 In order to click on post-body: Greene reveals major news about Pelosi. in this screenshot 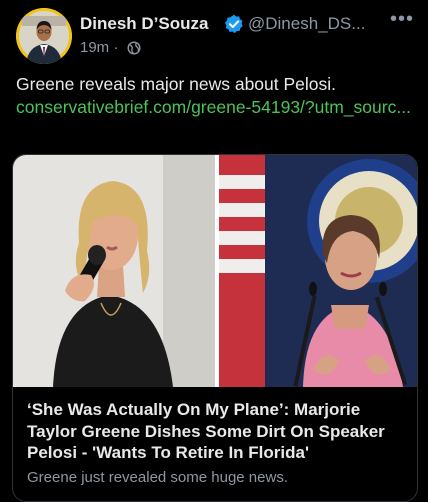, I will do `click(176, 84)`.